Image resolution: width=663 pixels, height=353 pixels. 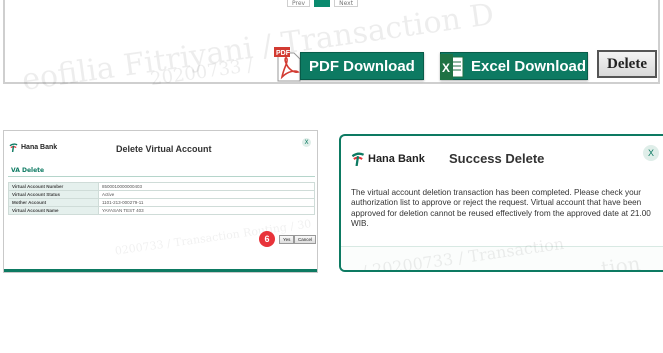 I want to click on row-value: Active, so click(x=206, y=194).